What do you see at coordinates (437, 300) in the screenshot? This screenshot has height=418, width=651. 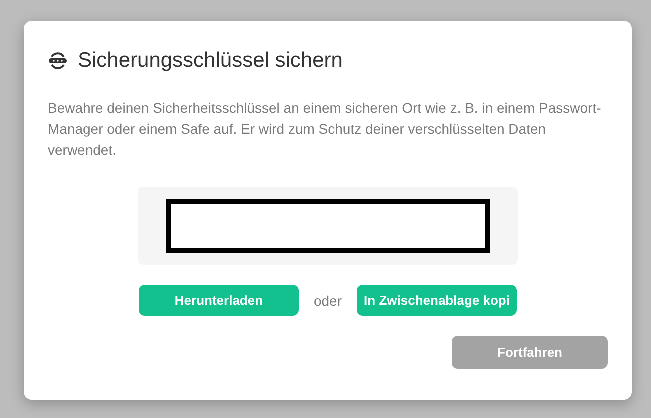 I see `copy-button: In Zwischenablage kopi` at bounding box center [437, 300].